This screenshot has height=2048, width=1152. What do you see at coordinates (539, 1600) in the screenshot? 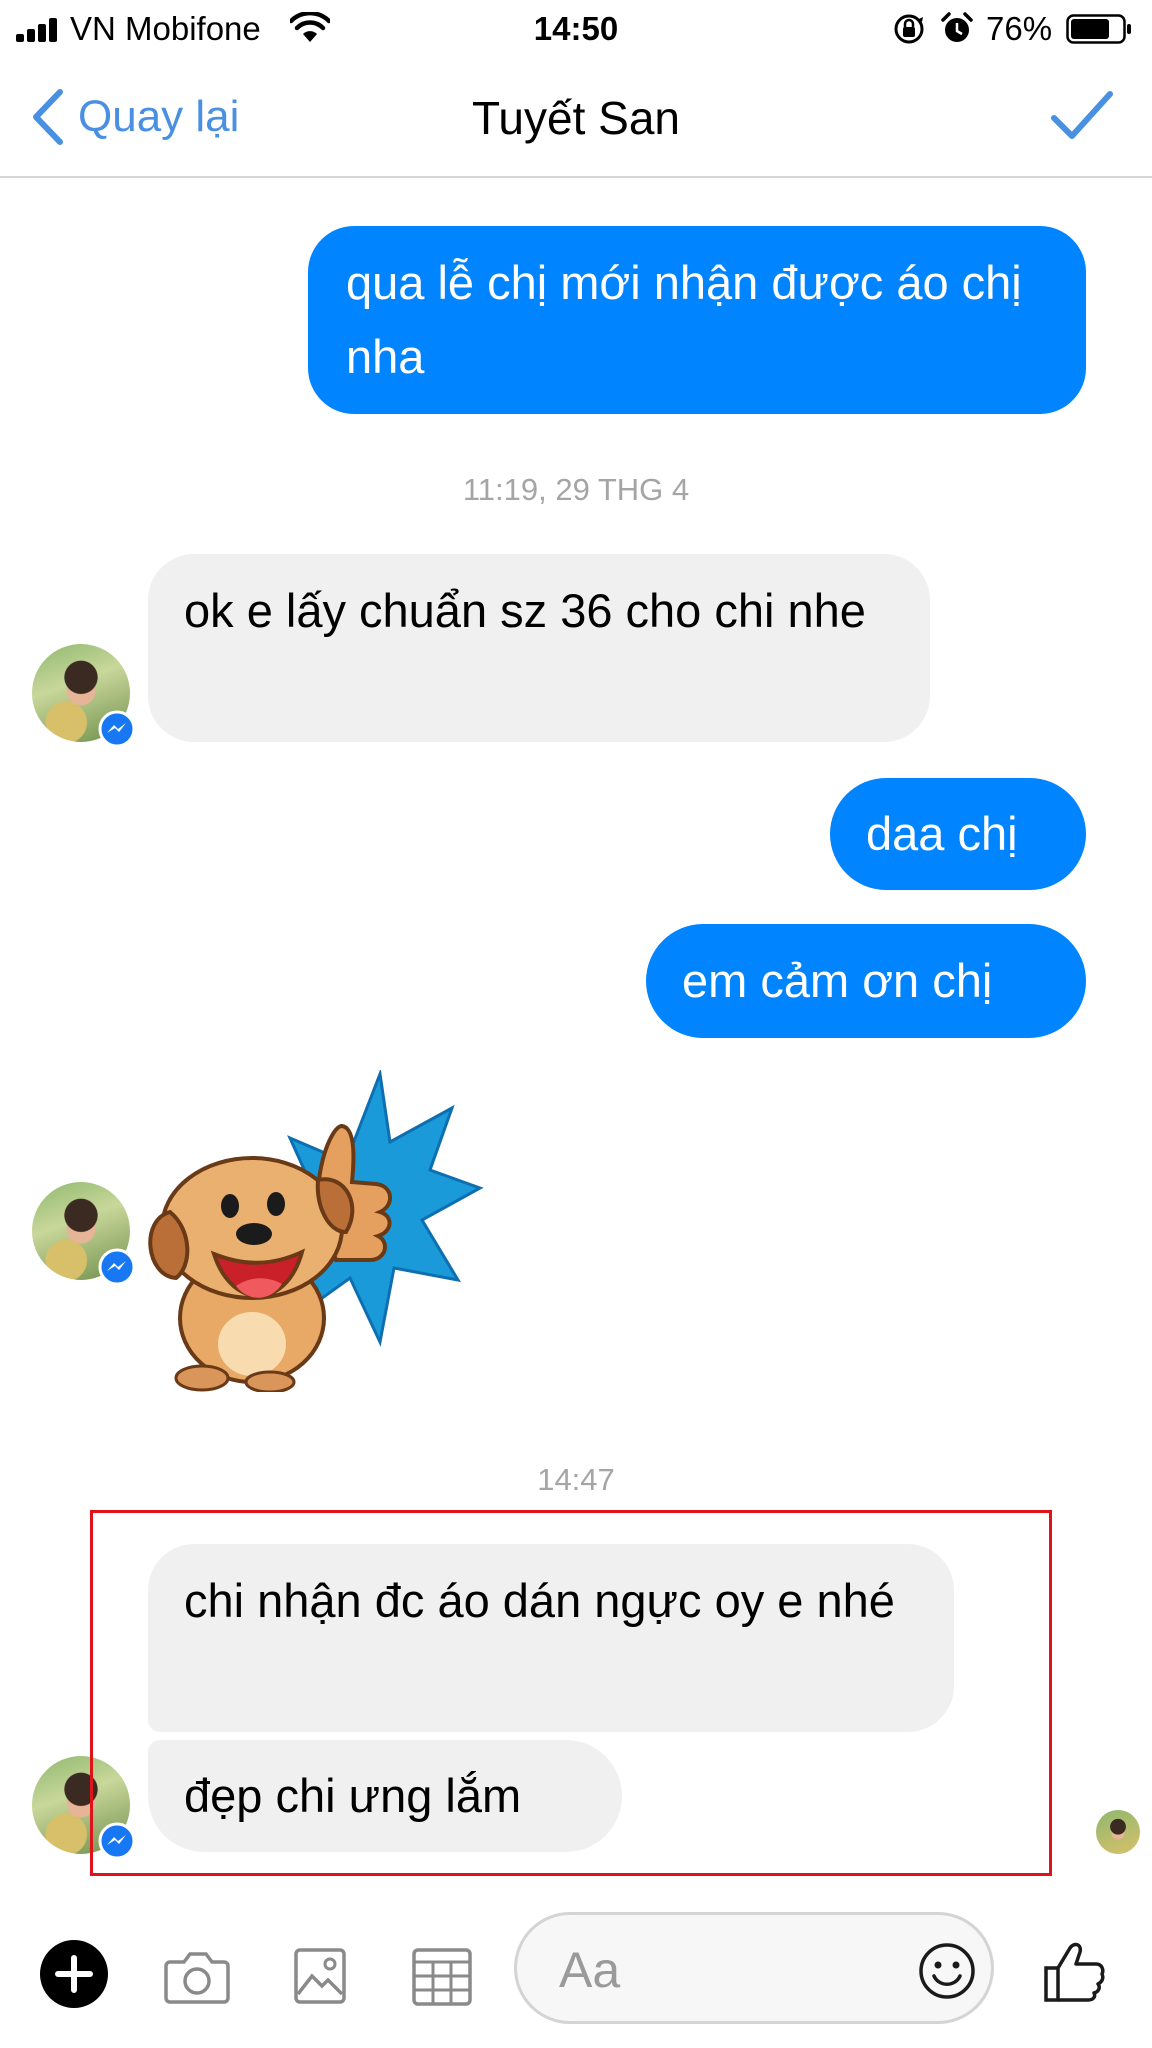
I see `message-text: chi nhận đc áo dán ngực oy e nhé` at bounding box center [539, 1600].